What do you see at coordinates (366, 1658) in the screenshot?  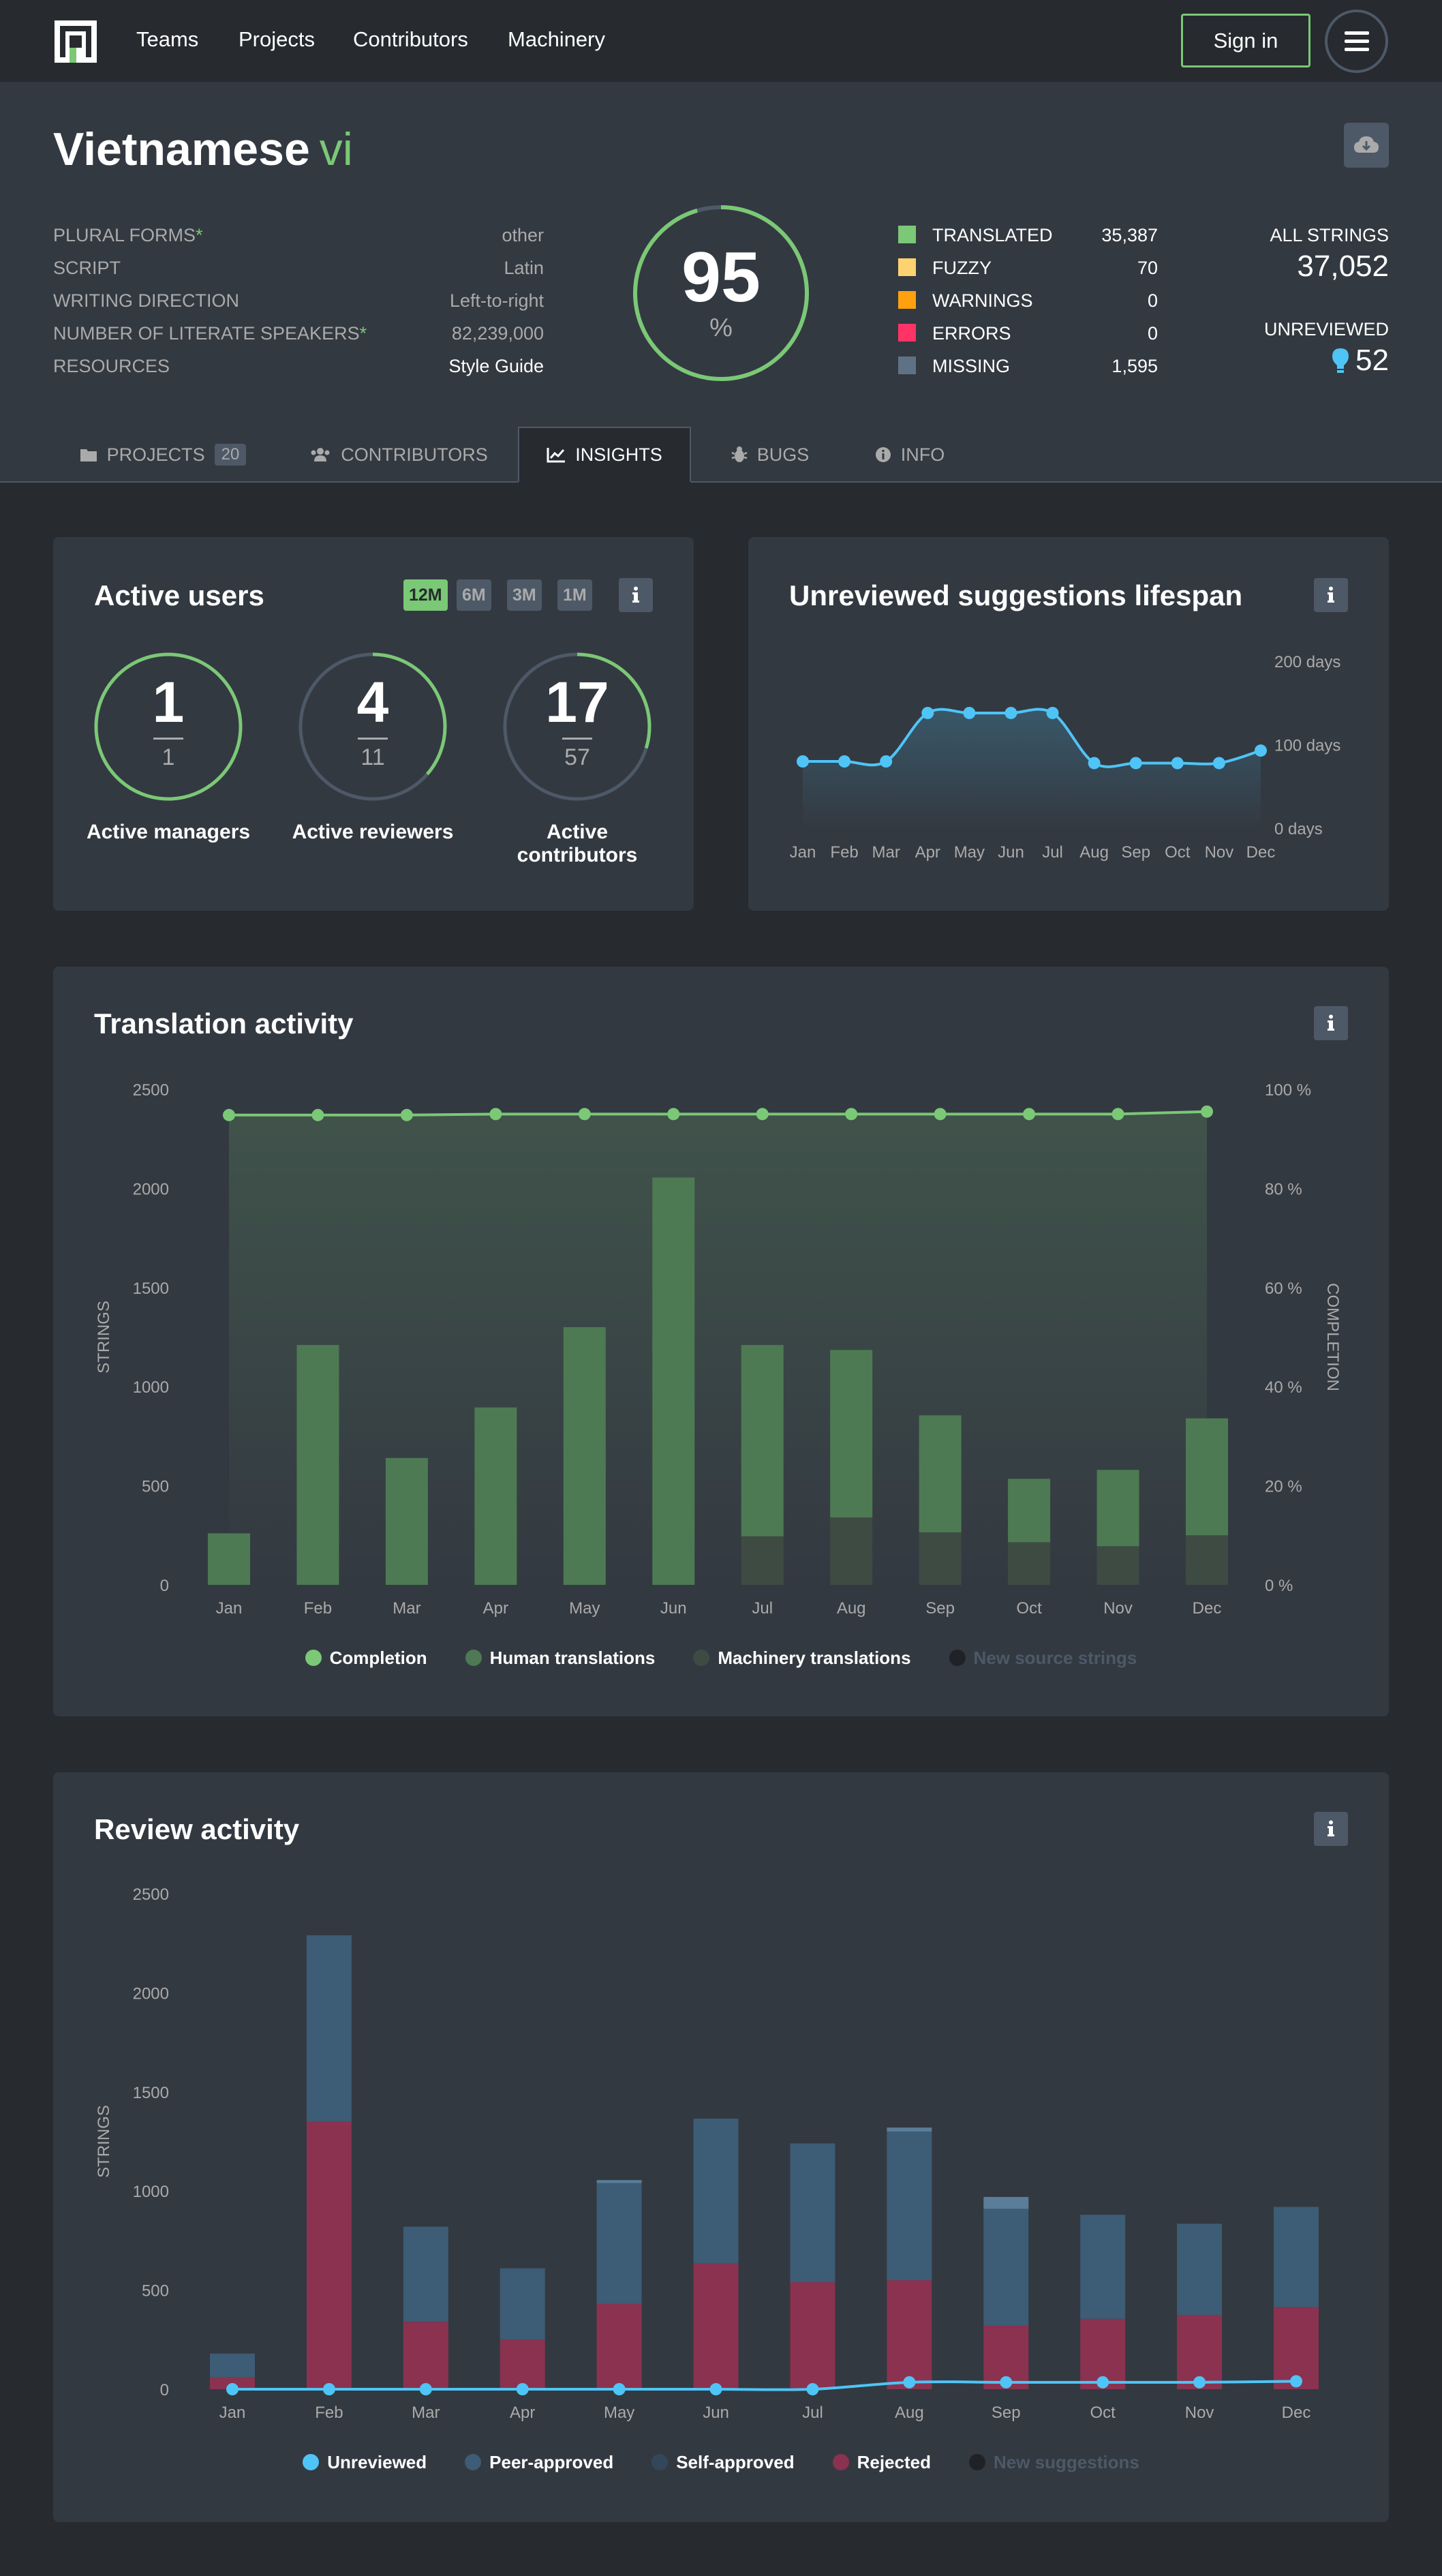 I see `legend-item-completion: Completion` at bounding box center [366, 1658].